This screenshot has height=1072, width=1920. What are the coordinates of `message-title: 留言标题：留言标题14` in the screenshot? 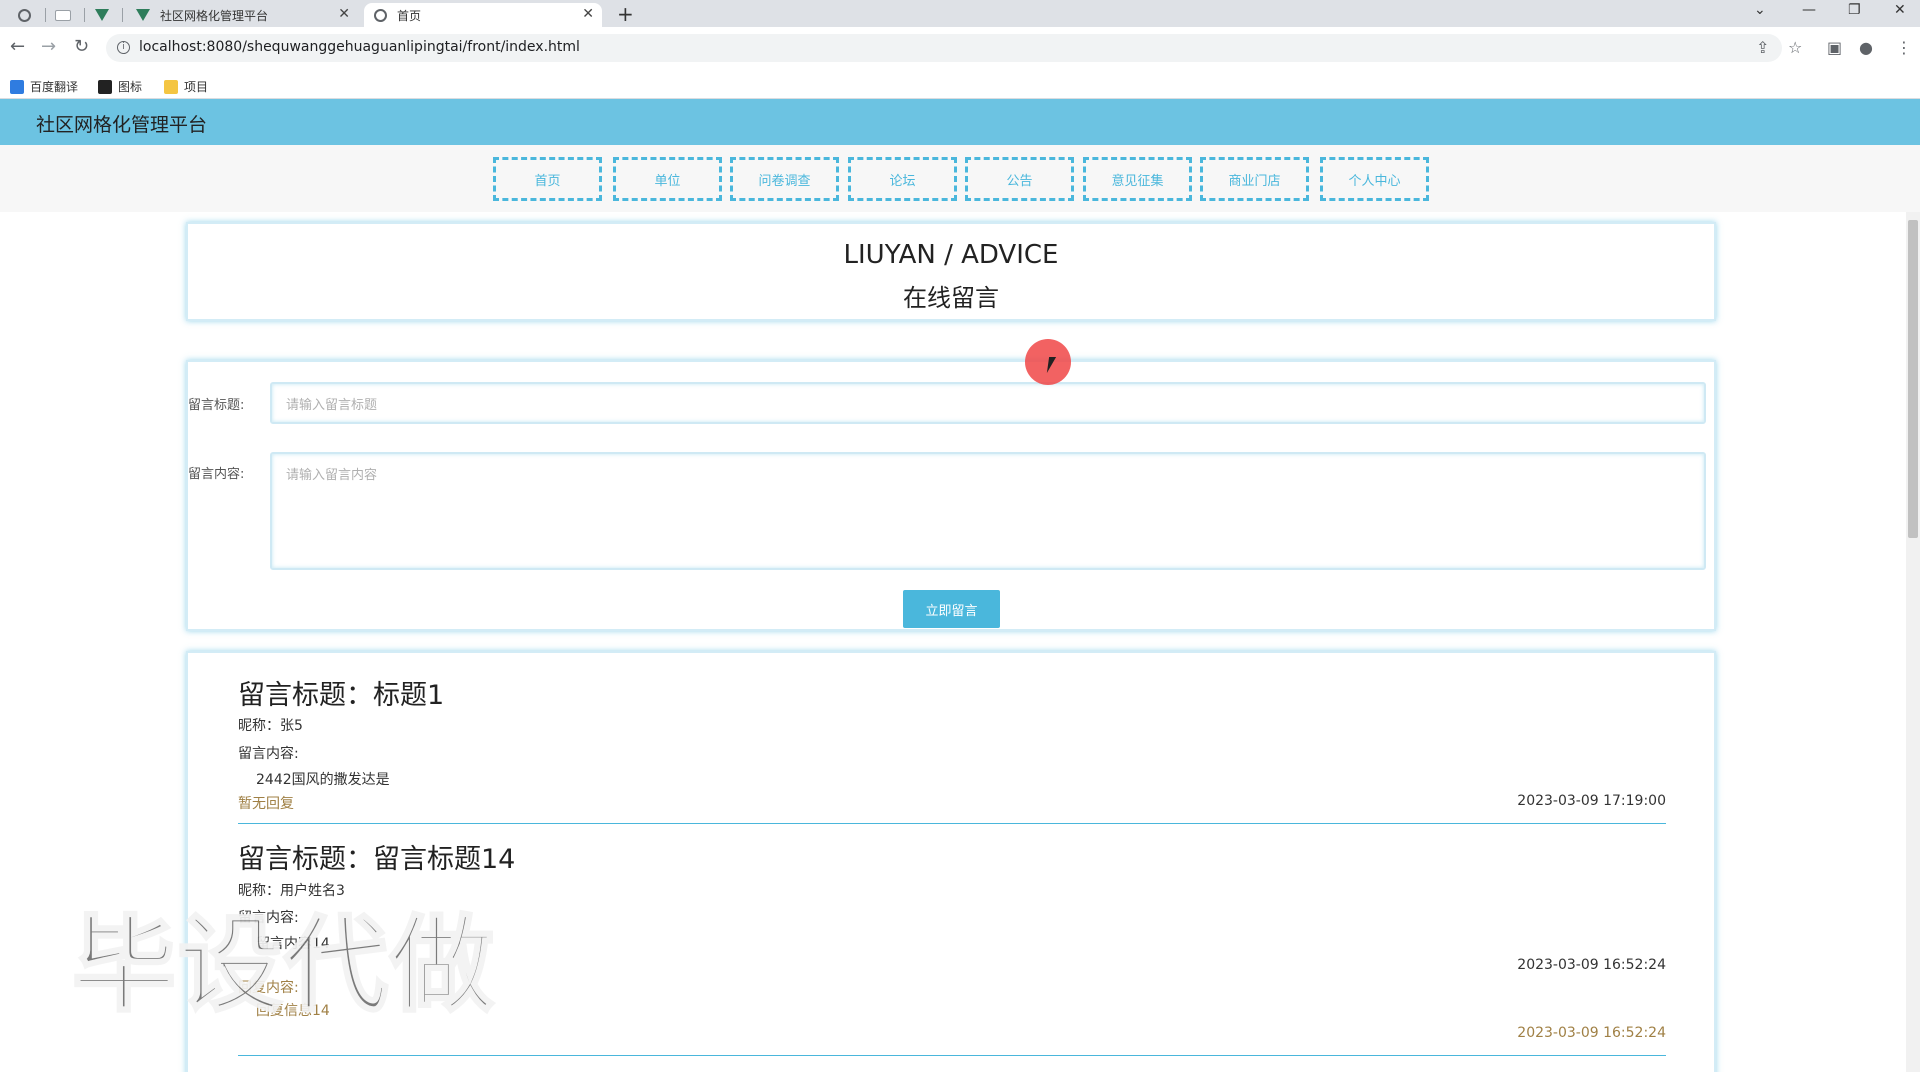 It's located at (377, 859).